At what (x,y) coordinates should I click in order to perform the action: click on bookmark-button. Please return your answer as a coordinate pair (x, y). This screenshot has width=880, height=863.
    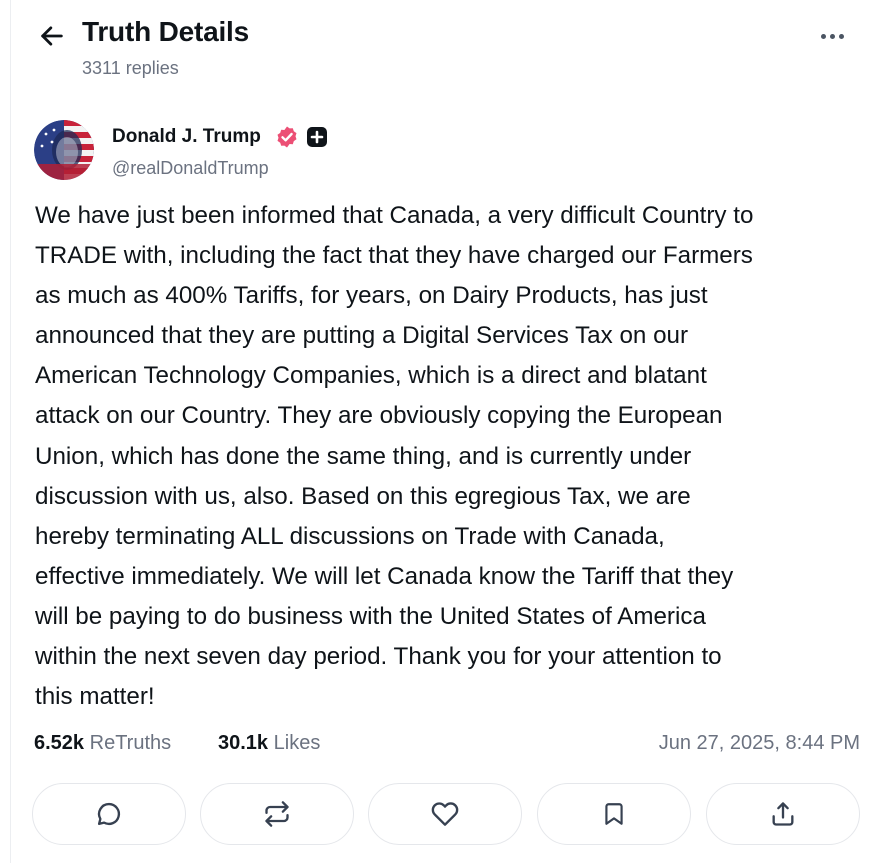
    Looking at the image, I should click on (614, 814).